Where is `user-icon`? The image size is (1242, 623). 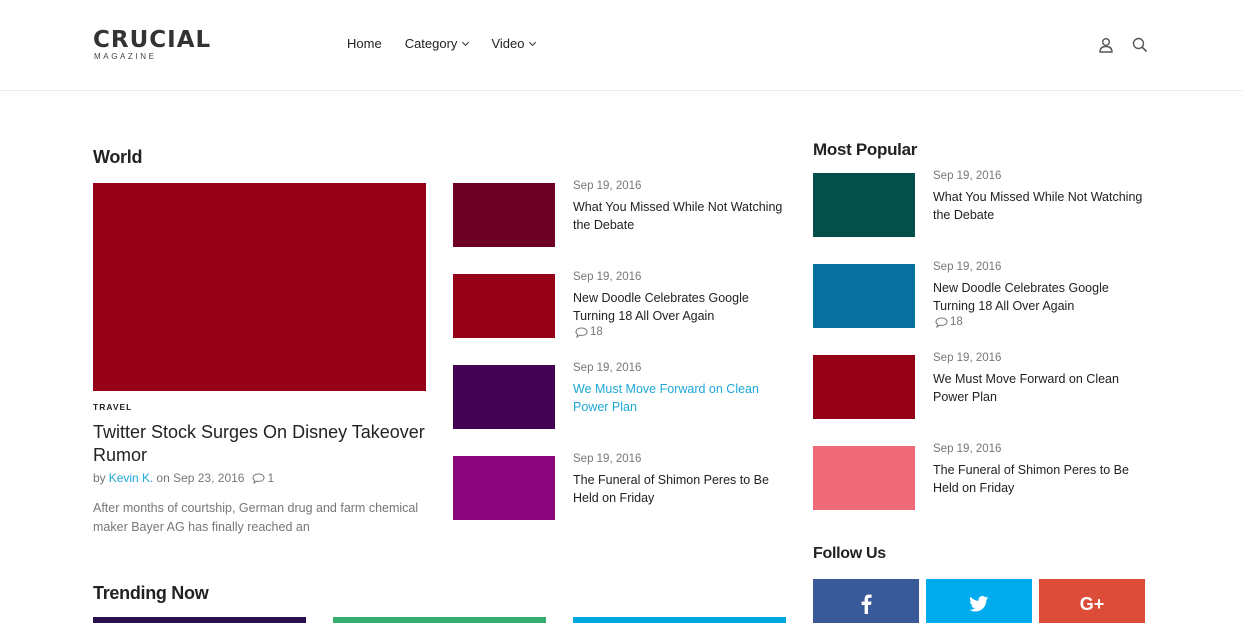 user-icon is located at coordinates (1106, 45).